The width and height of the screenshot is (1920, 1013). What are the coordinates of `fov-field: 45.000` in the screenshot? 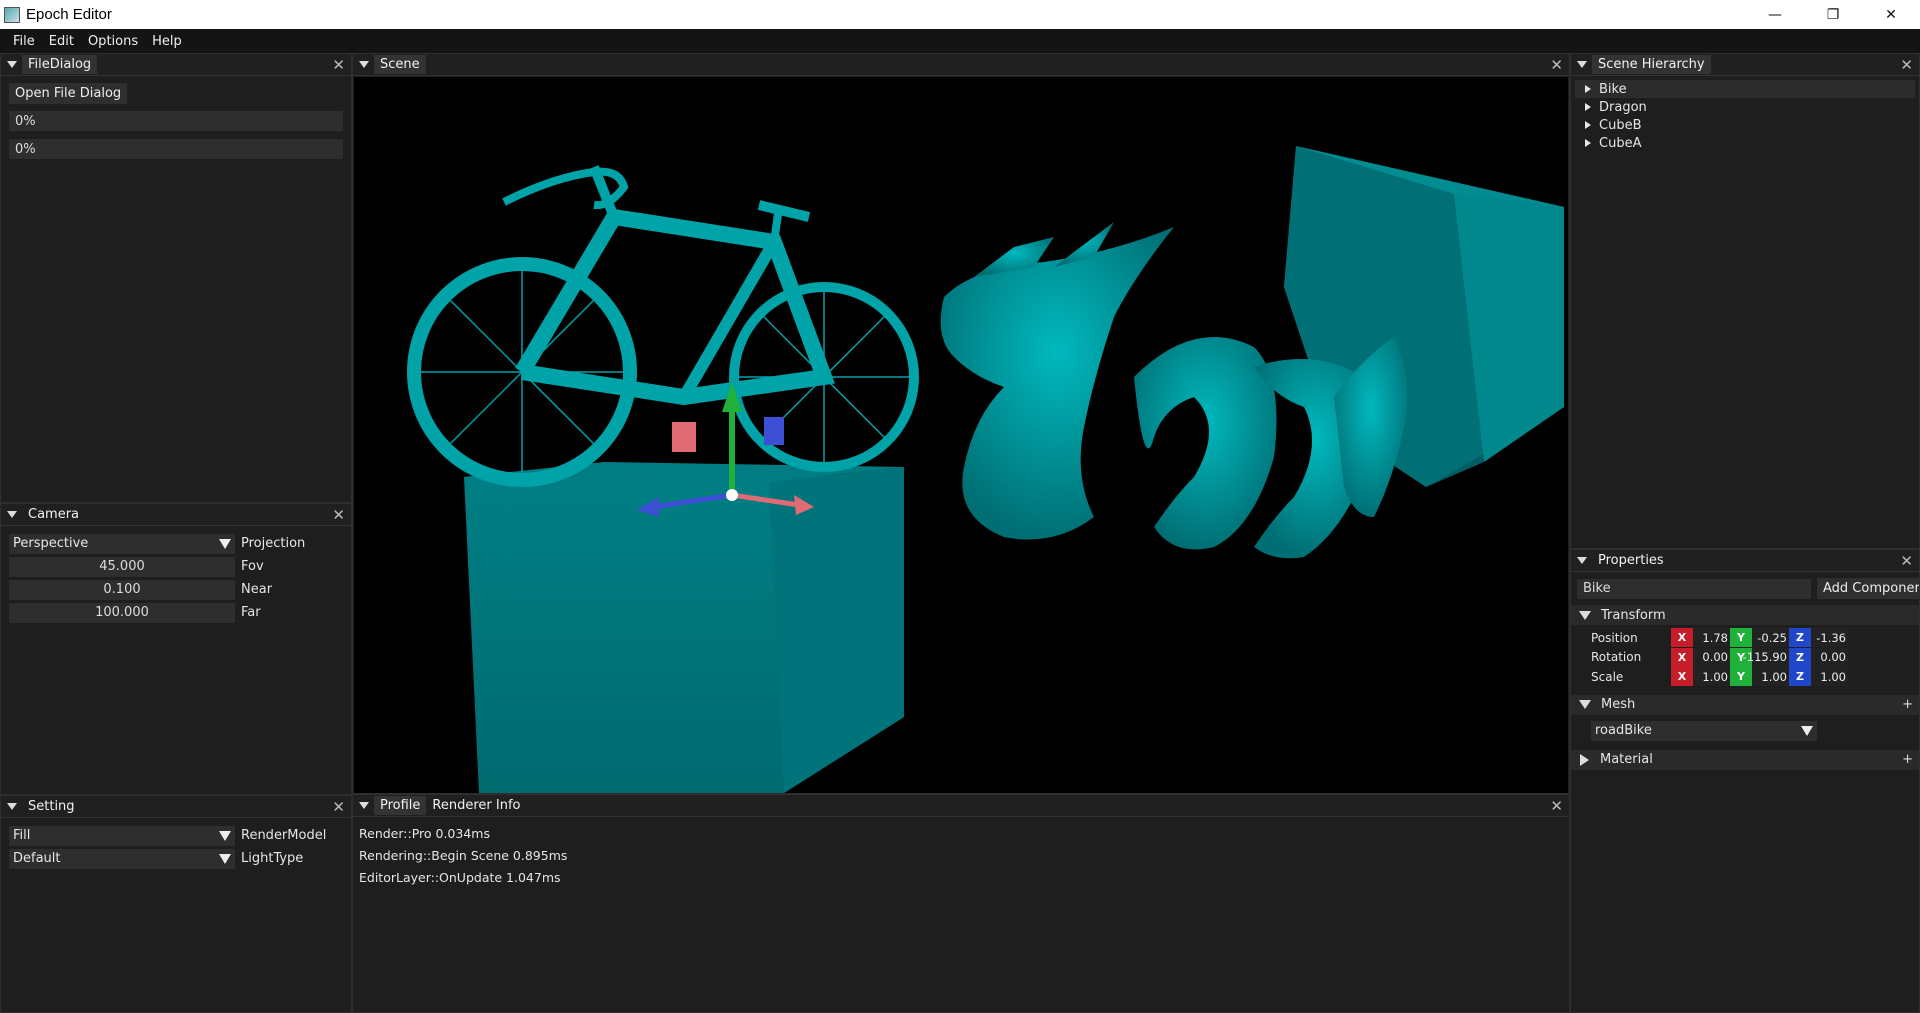 It's located at (122, 566).